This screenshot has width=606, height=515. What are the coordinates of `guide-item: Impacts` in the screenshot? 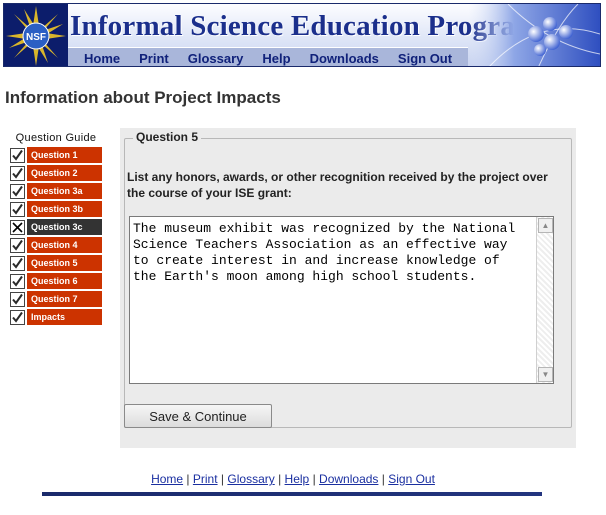 It's located at (56, 317).